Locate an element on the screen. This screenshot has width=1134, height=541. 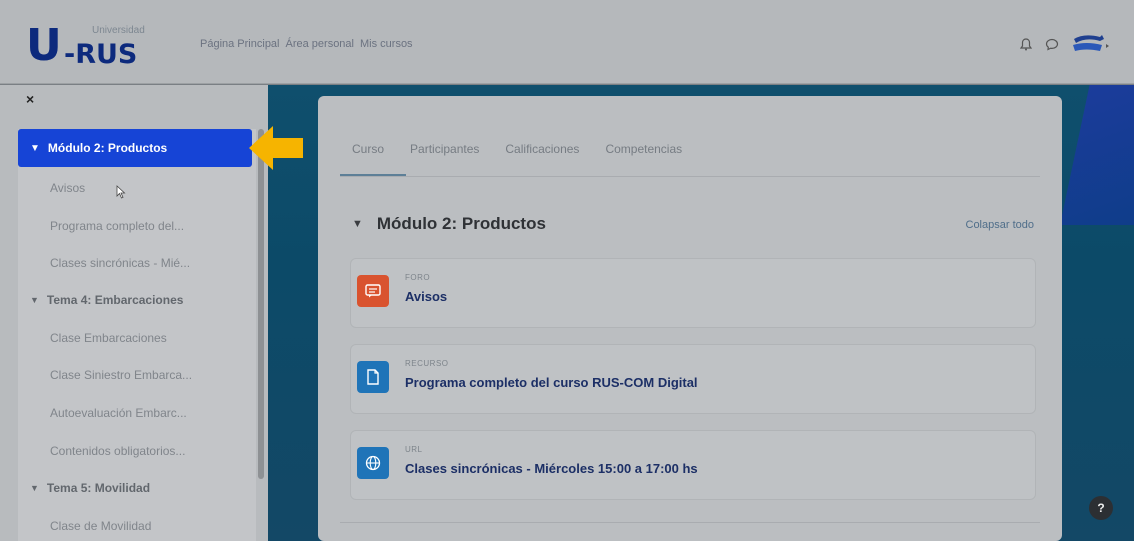
tab-calificaciones: Calificaciones is located at coordinates (542, 149).